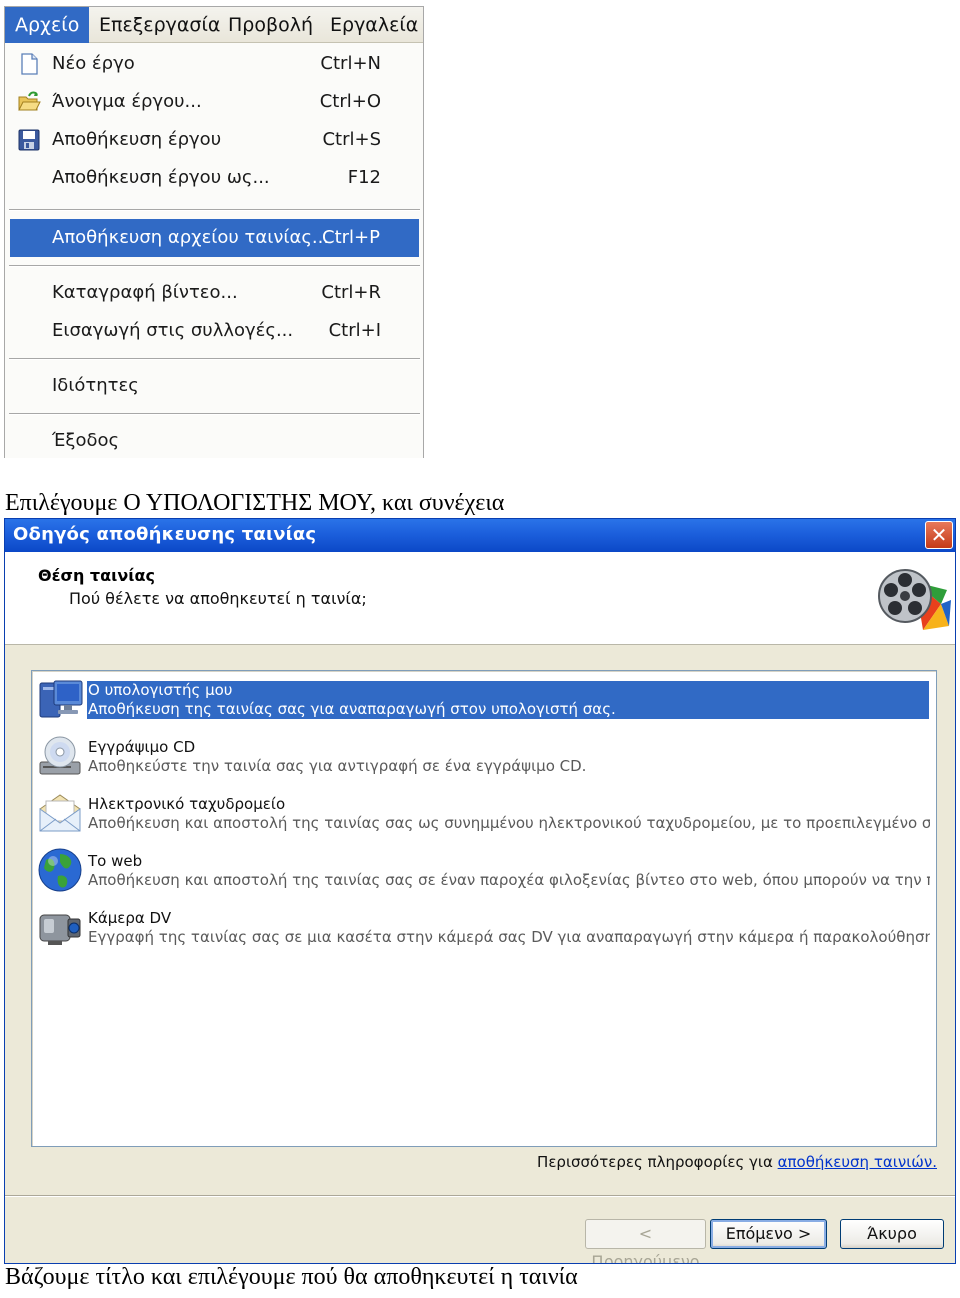  Describe the element at coordinates (60, 929) in the screenshot. I see `camcorder-icon` at that location.